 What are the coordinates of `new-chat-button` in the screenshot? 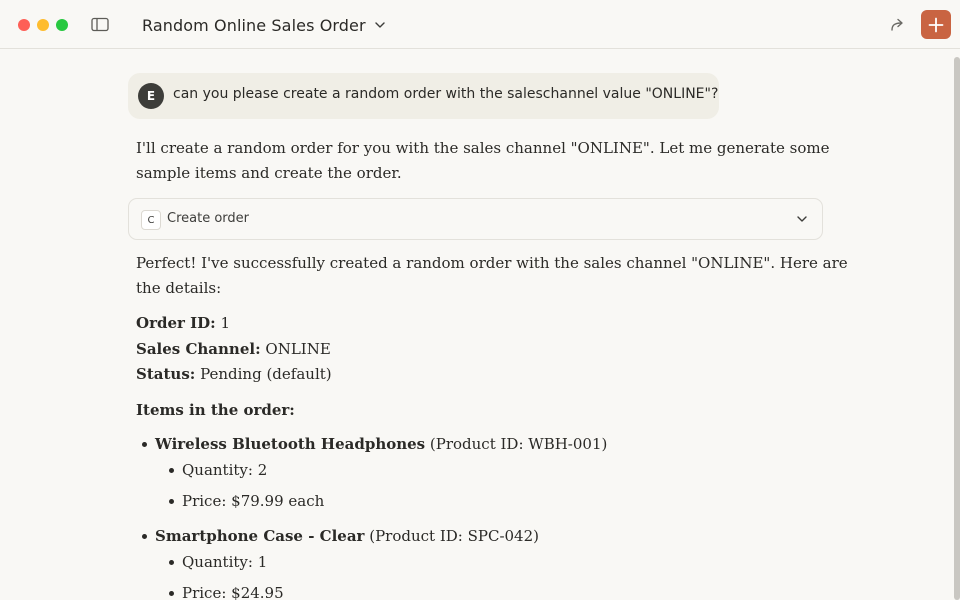 It's located at (936, 24).